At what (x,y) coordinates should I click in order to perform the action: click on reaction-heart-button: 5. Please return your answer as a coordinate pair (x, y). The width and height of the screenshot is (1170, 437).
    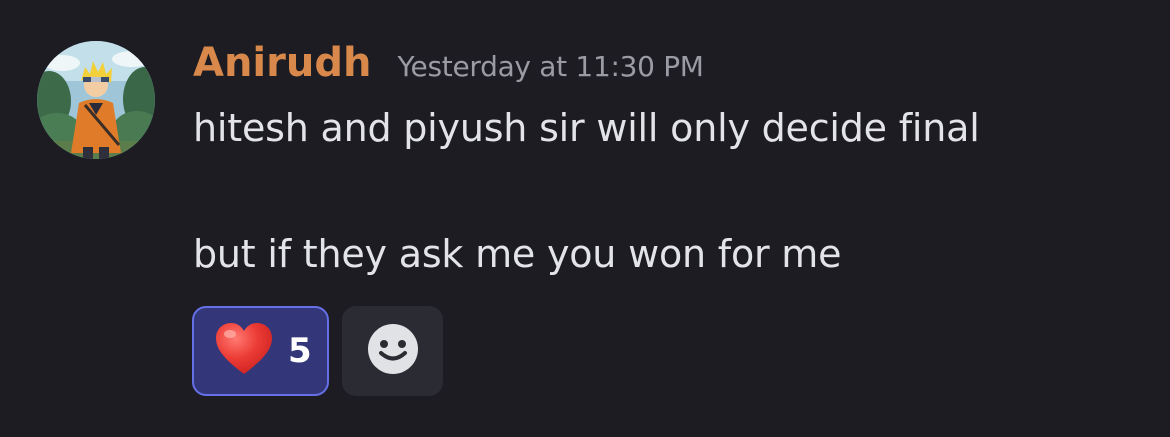
    Looking at the image, I should click on (260, 351).